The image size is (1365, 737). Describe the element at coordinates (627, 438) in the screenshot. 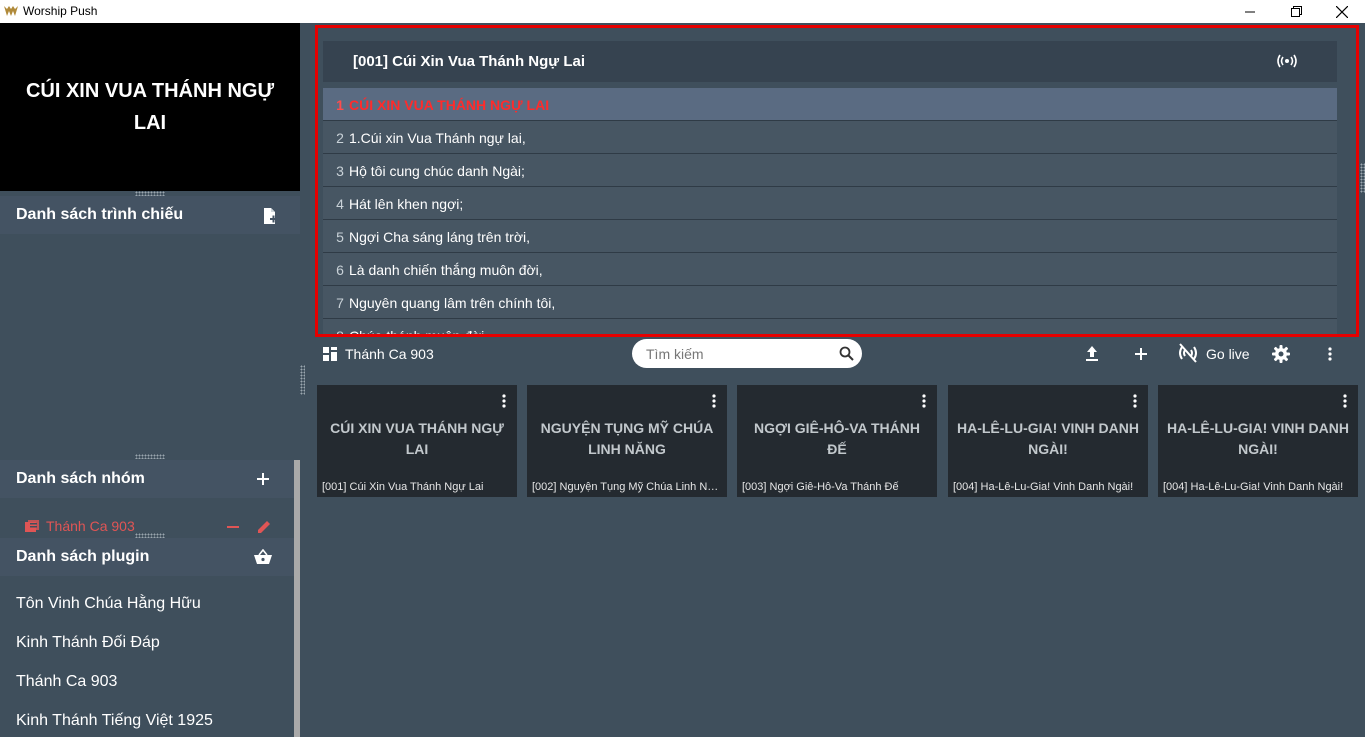

I see `card-title: NGUYỆN TỤNG MỸ CHÚA LINH NĂNG` at that location.